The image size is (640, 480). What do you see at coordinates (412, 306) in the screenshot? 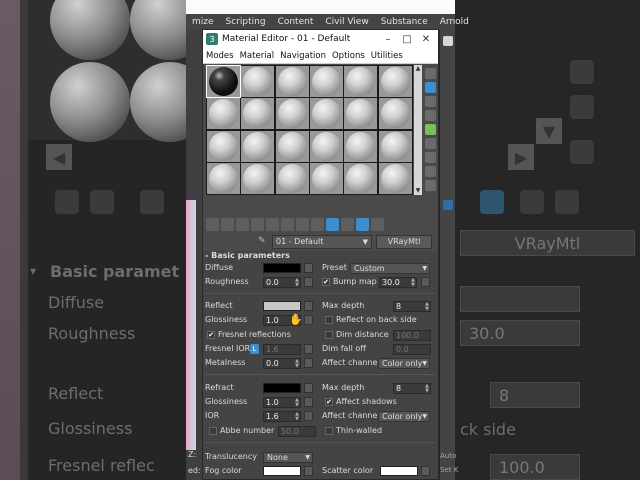
I see `reflect-max-depth-spinner: 8 ▲ ▼` at bounding box center [412, 306].